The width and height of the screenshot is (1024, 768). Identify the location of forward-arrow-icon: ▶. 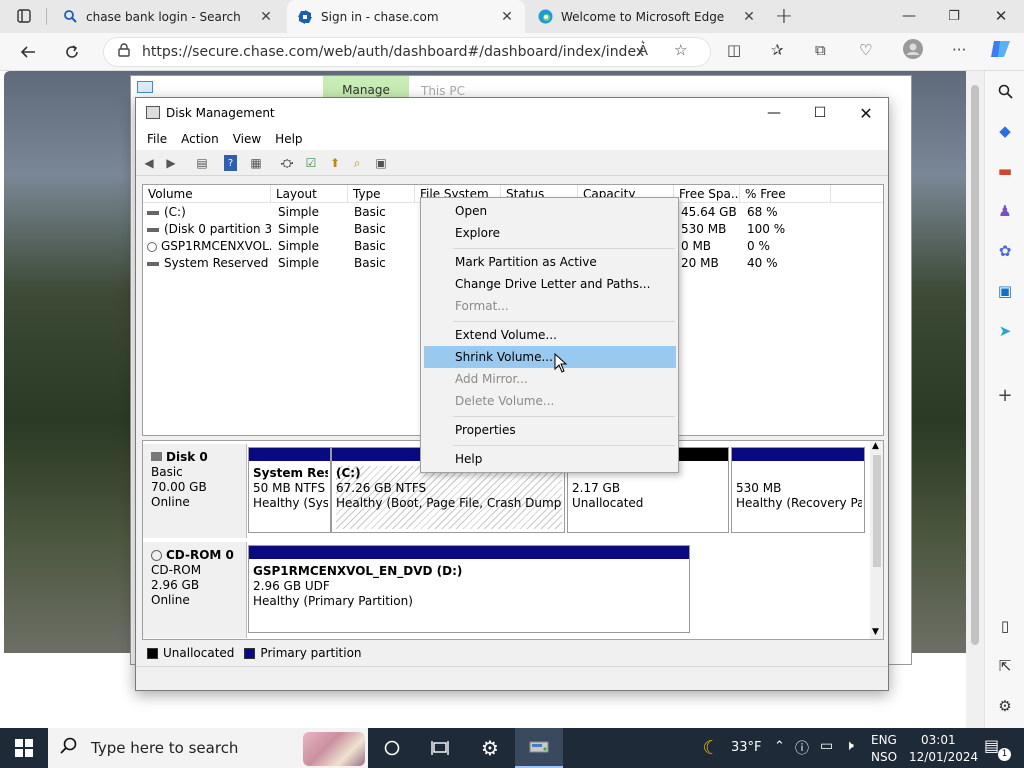
(171, 163).